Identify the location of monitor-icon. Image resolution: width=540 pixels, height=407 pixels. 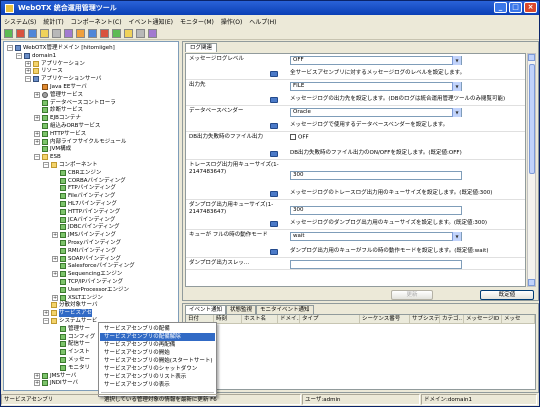
(116, 33).